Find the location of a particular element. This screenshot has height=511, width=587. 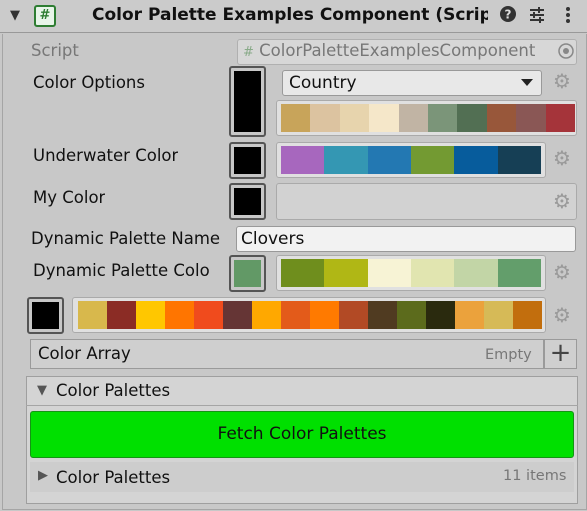

script-icon: # is located at coordinates (45, 16).